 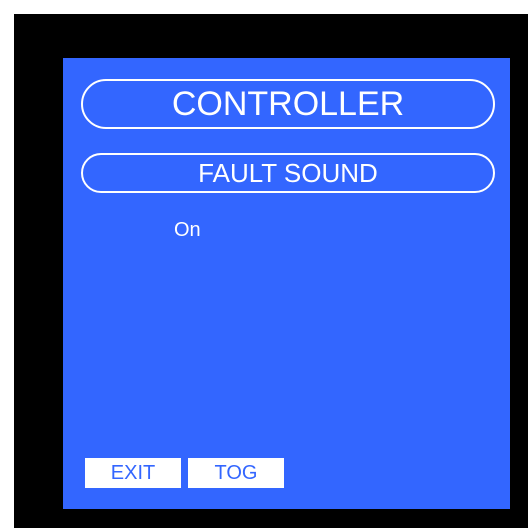 What do you see at coordinates (133, 473) in the screenshot?
I see `exit-button: EXIT` at bounding box center [133, 473].